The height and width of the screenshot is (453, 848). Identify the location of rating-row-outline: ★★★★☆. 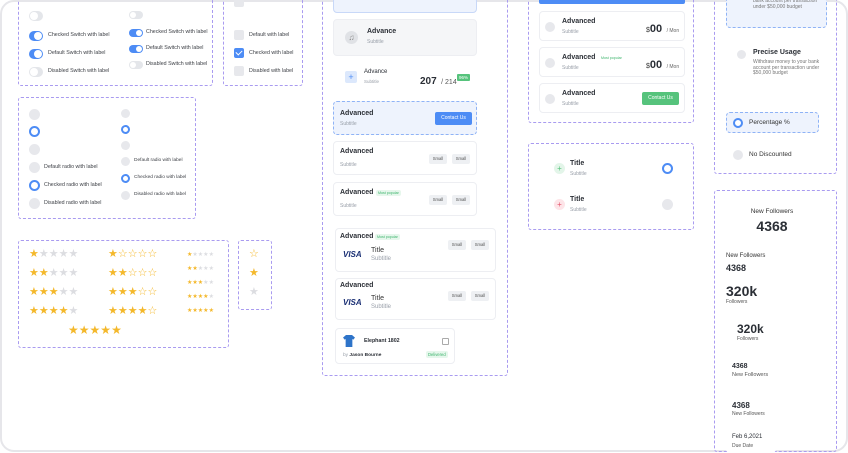
(132, 311).